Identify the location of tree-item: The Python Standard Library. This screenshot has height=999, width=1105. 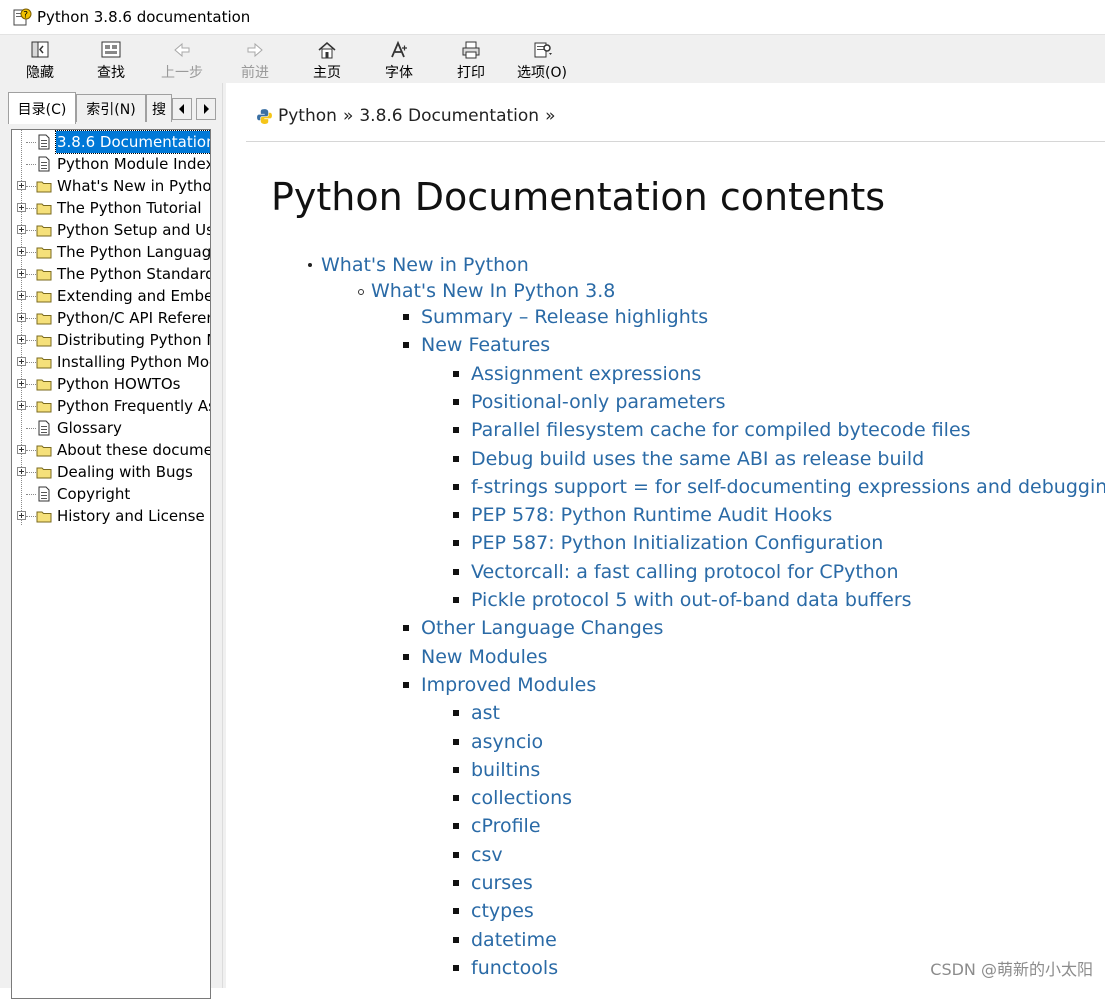
(111, 274).